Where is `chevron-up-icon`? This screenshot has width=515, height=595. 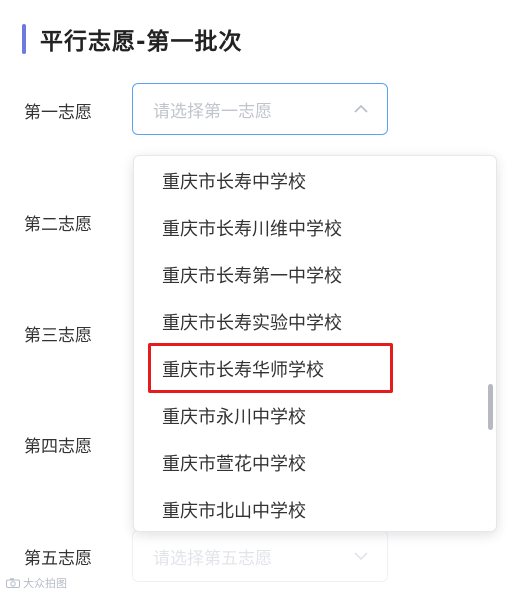
chevron-up-icon is located at coordinates (361, 109).